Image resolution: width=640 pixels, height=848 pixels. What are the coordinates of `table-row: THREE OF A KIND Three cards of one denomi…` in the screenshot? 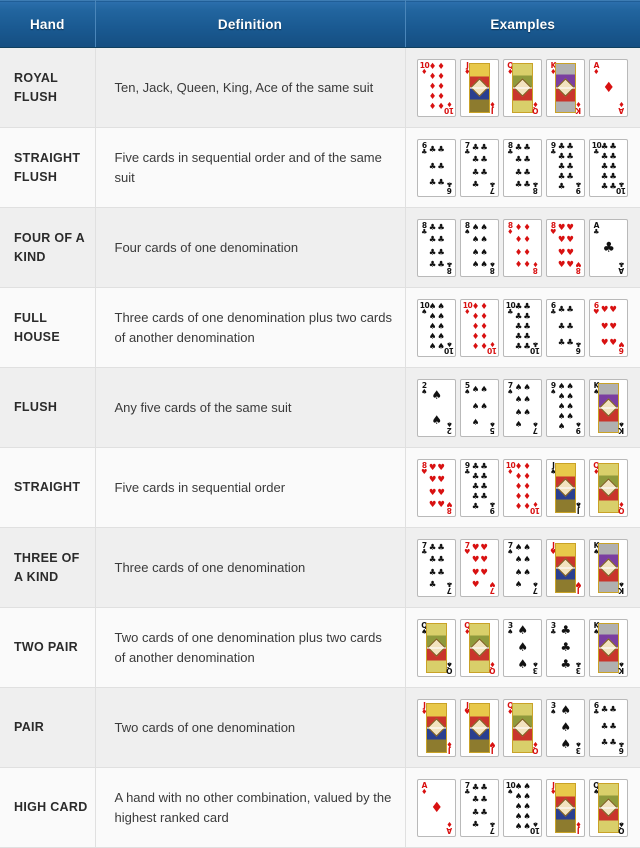 It's located at (320, 567).